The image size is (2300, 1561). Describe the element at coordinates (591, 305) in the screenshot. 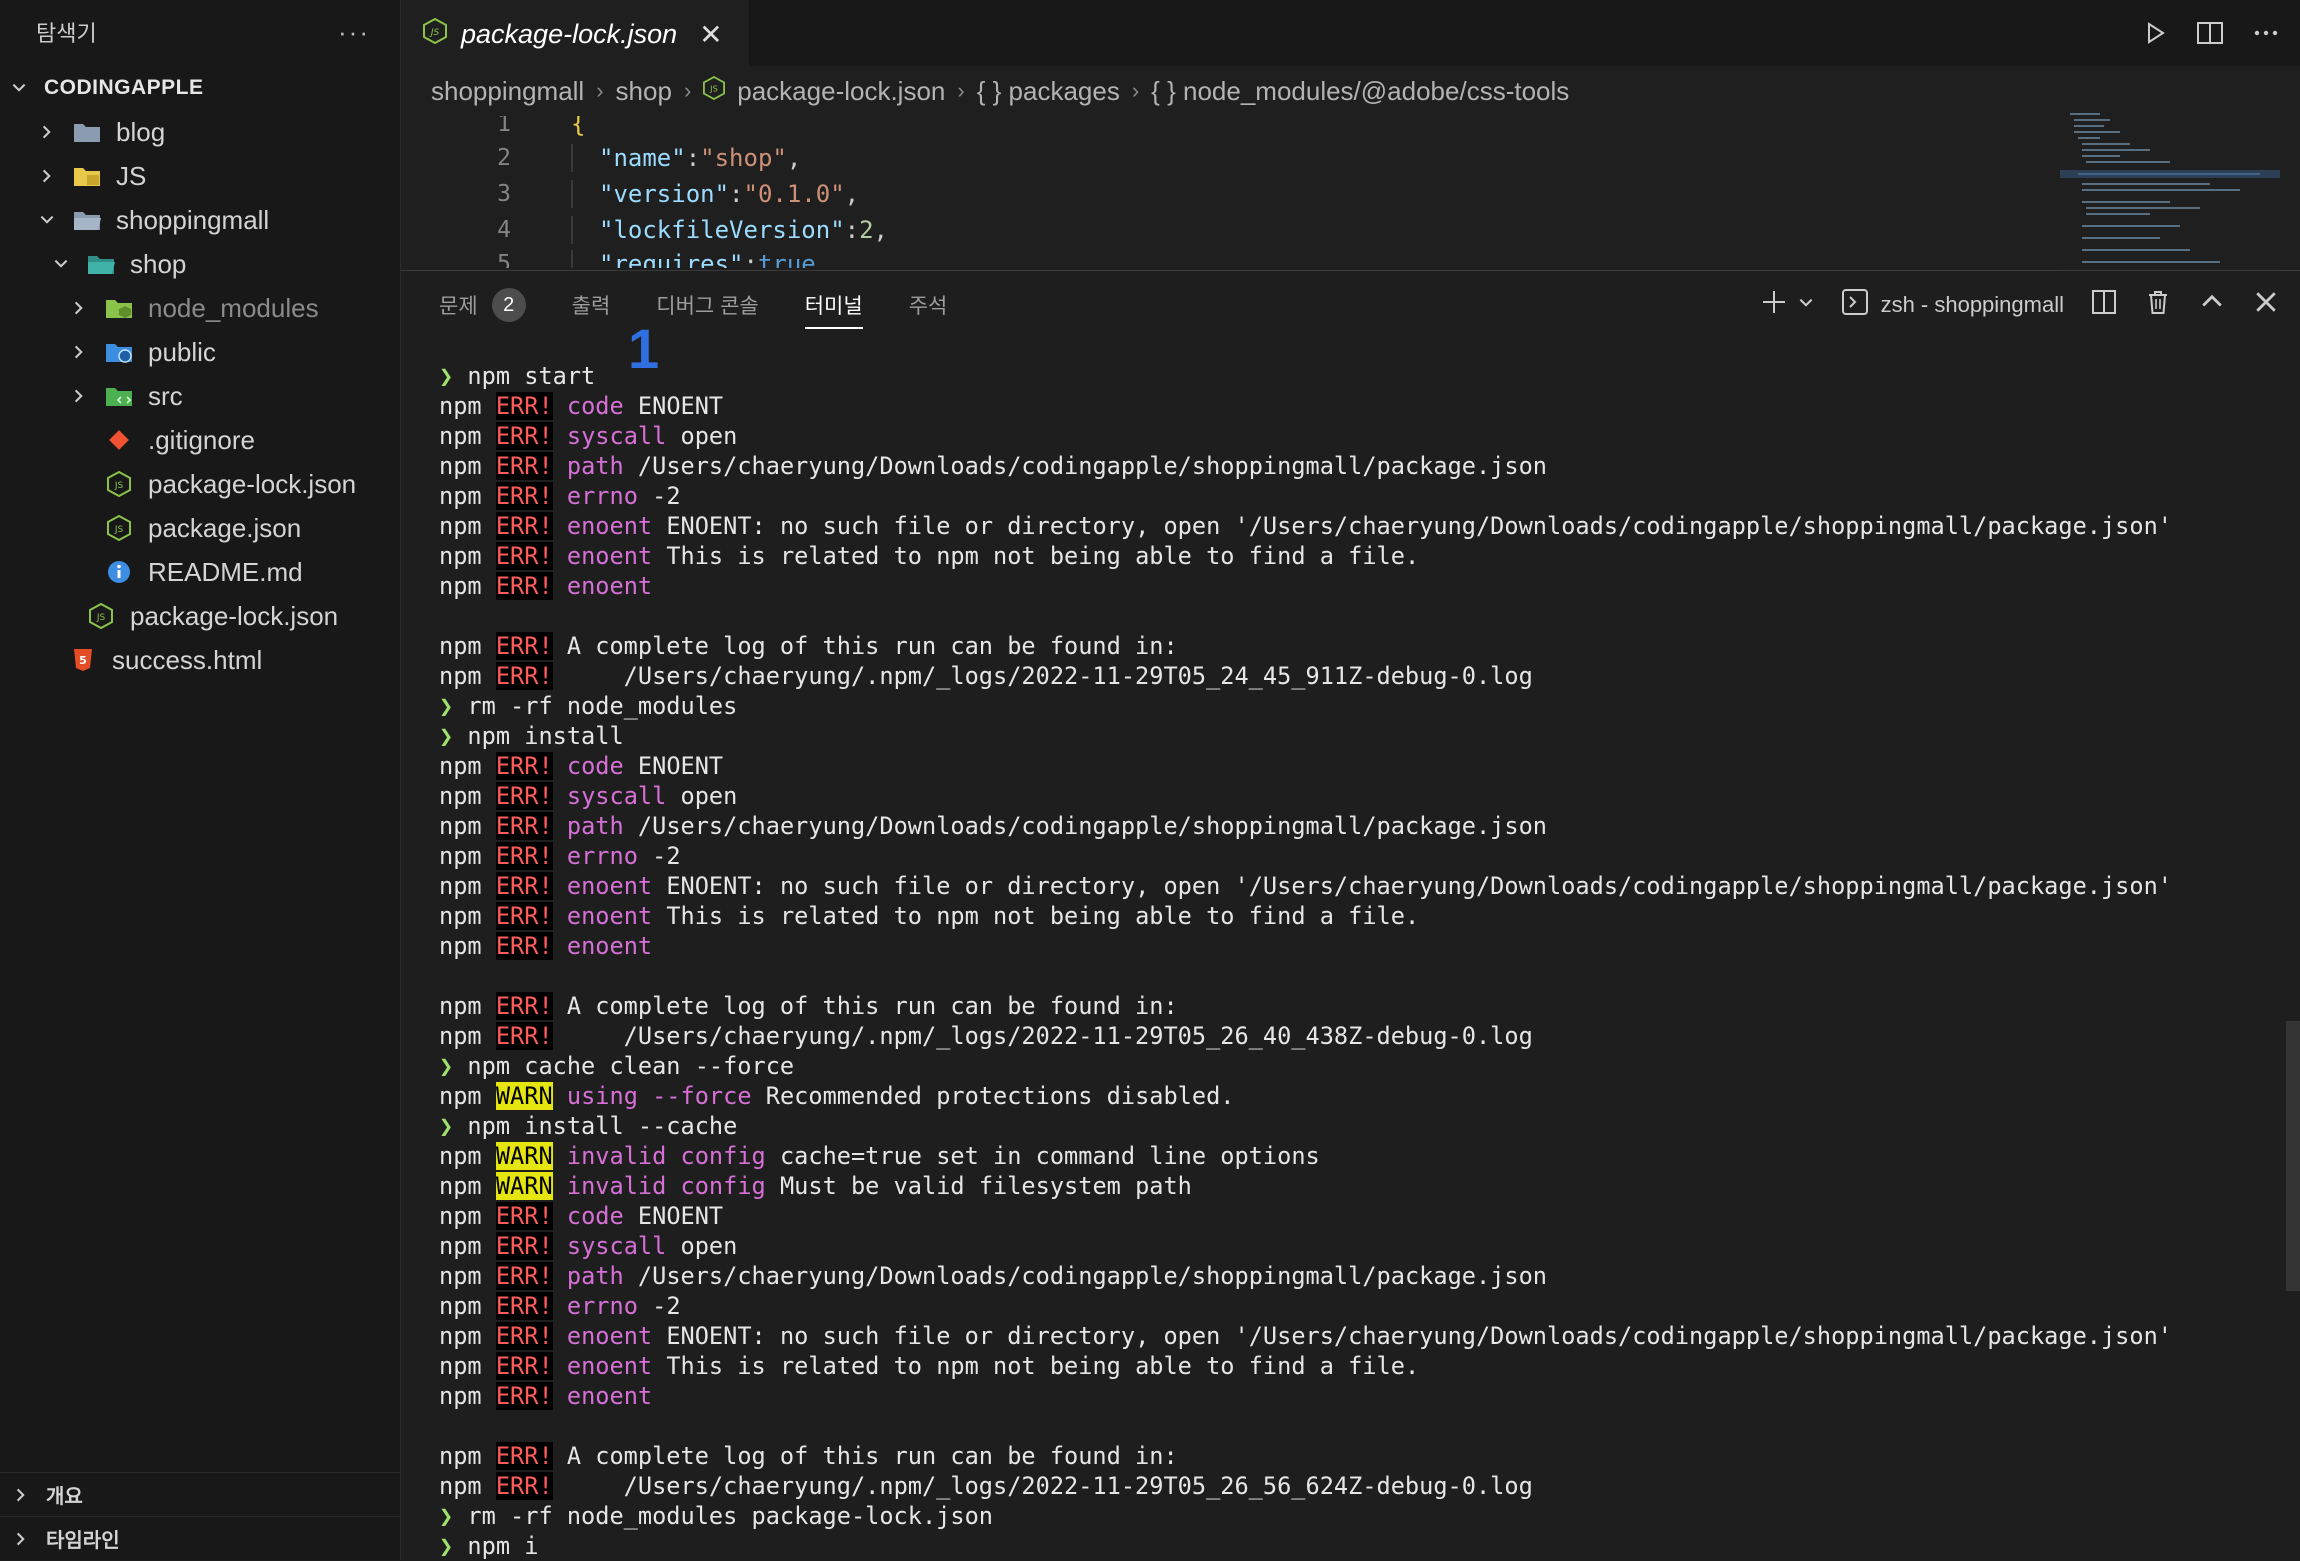

I see `tab-output: 출력` at that location.